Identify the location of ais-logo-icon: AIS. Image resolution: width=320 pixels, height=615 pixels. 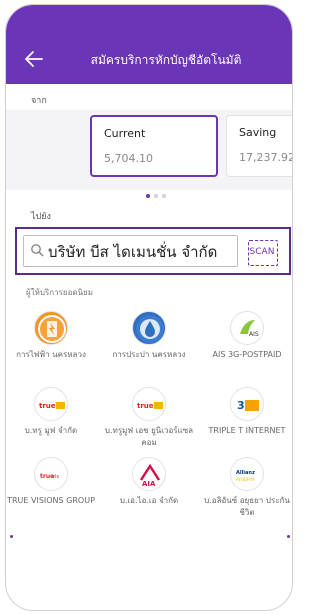
(247, 328).